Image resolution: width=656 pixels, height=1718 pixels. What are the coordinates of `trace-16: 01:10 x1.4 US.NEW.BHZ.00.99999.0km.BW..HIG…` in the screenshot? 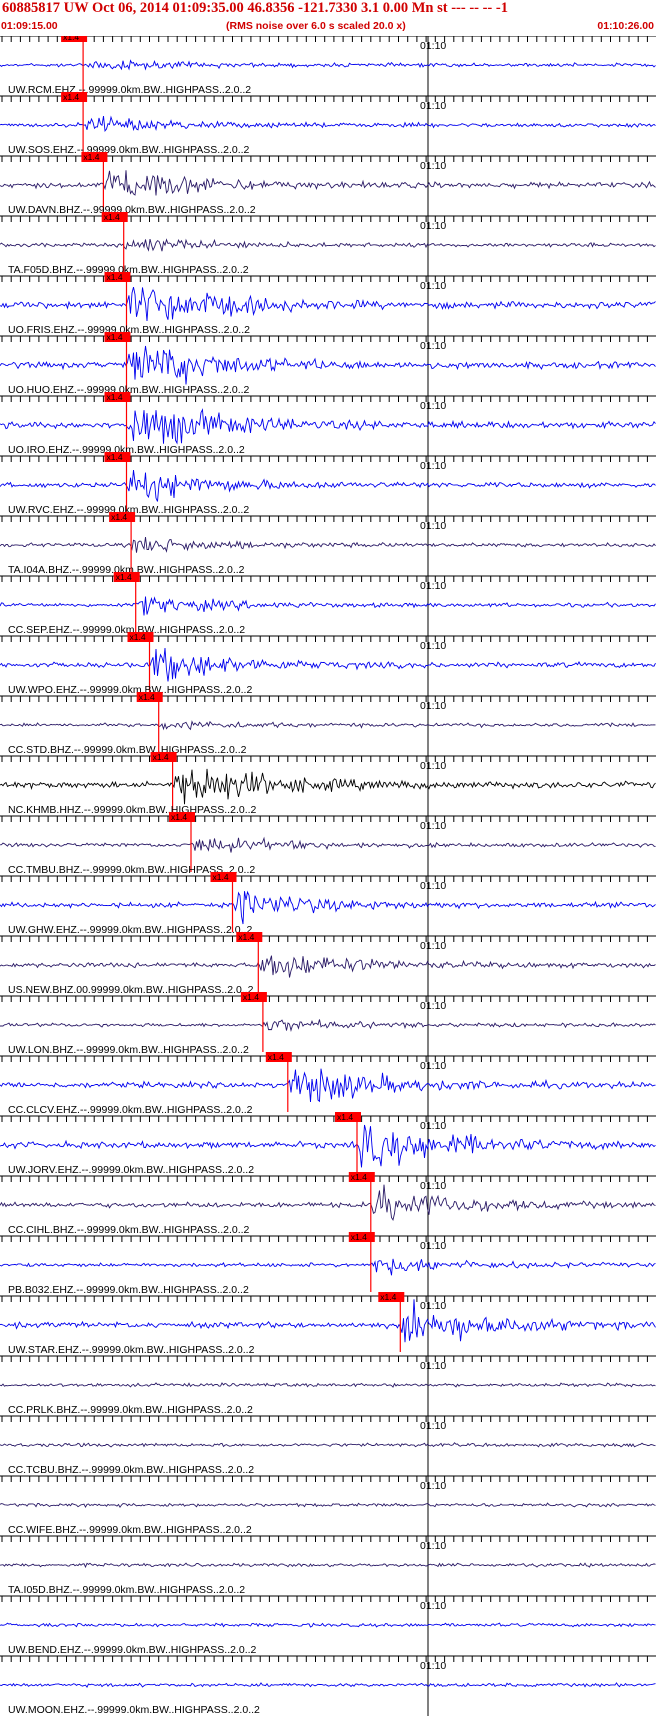 It's located at (328, 964).